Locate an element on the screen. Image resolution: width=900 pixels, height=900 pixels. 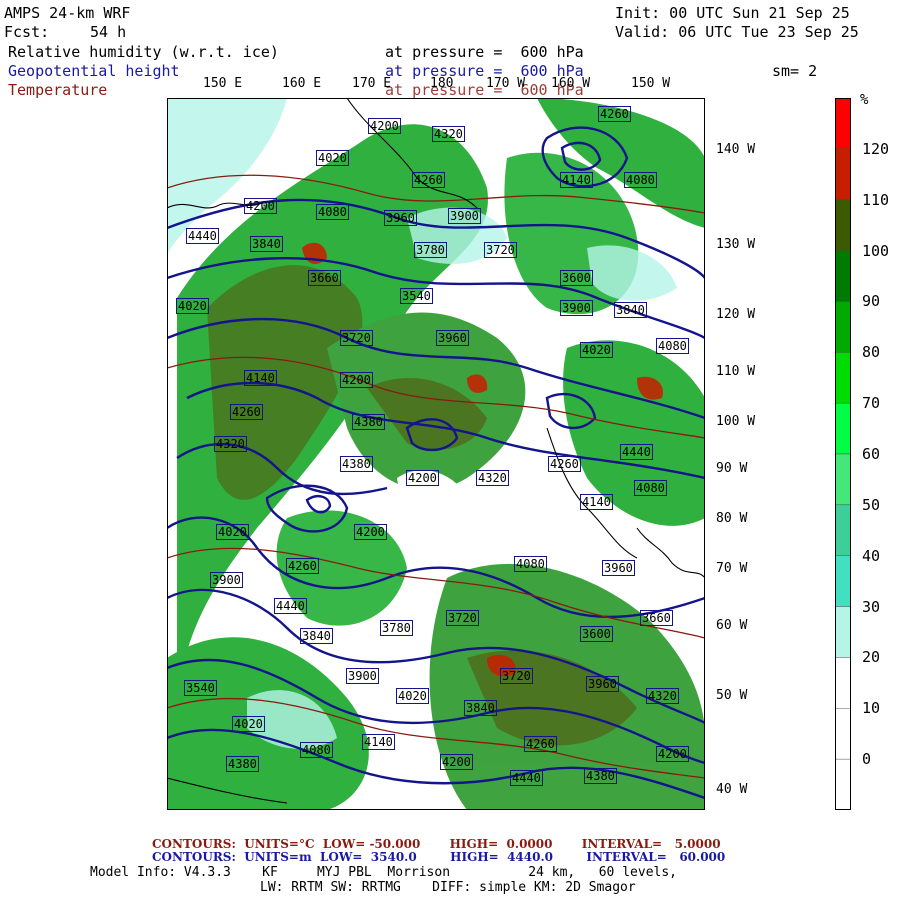
colorbar-tick-label: 0 is located at coordinates (867, 759).